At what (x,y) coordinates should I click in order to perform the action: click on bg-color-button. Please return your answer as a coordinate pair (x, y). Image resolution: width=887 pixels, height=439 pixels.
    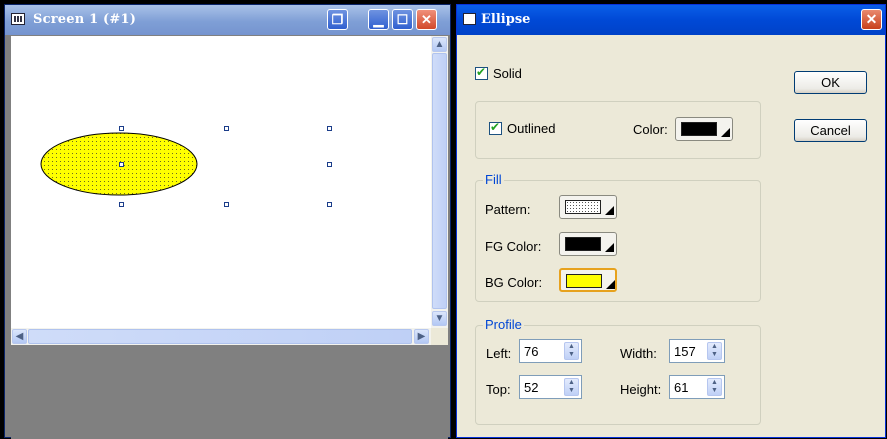
    Looking at the image, I should click on (588, 280).